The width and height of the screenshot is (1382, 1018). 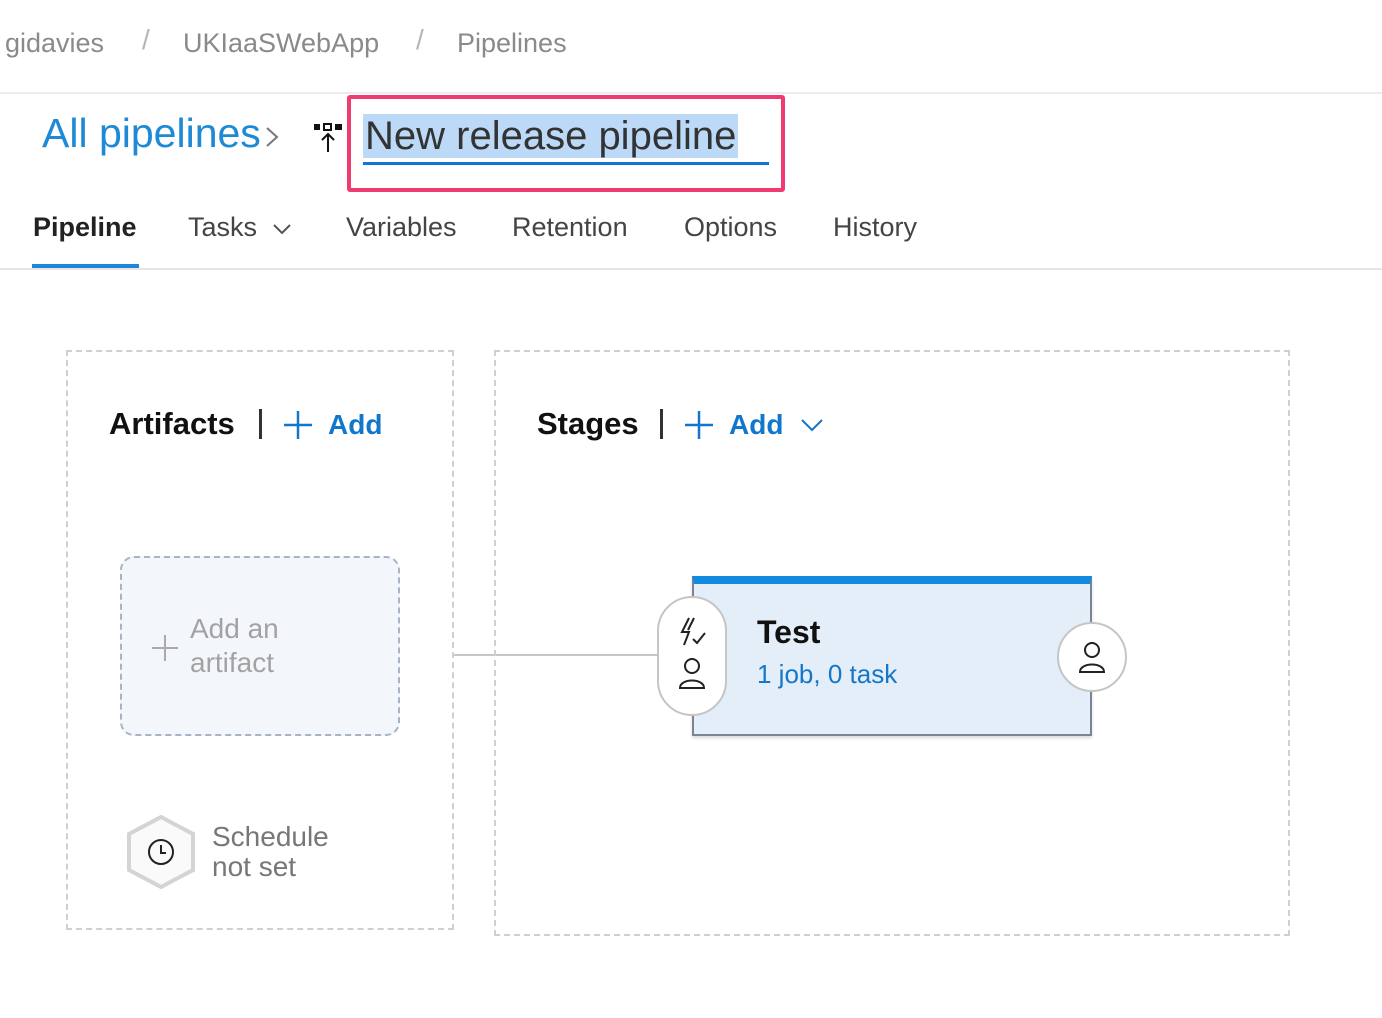 What do you see at coordinates (691, 93) in the screenshot?
I see `header-divider` at bounding box center [691, 93].